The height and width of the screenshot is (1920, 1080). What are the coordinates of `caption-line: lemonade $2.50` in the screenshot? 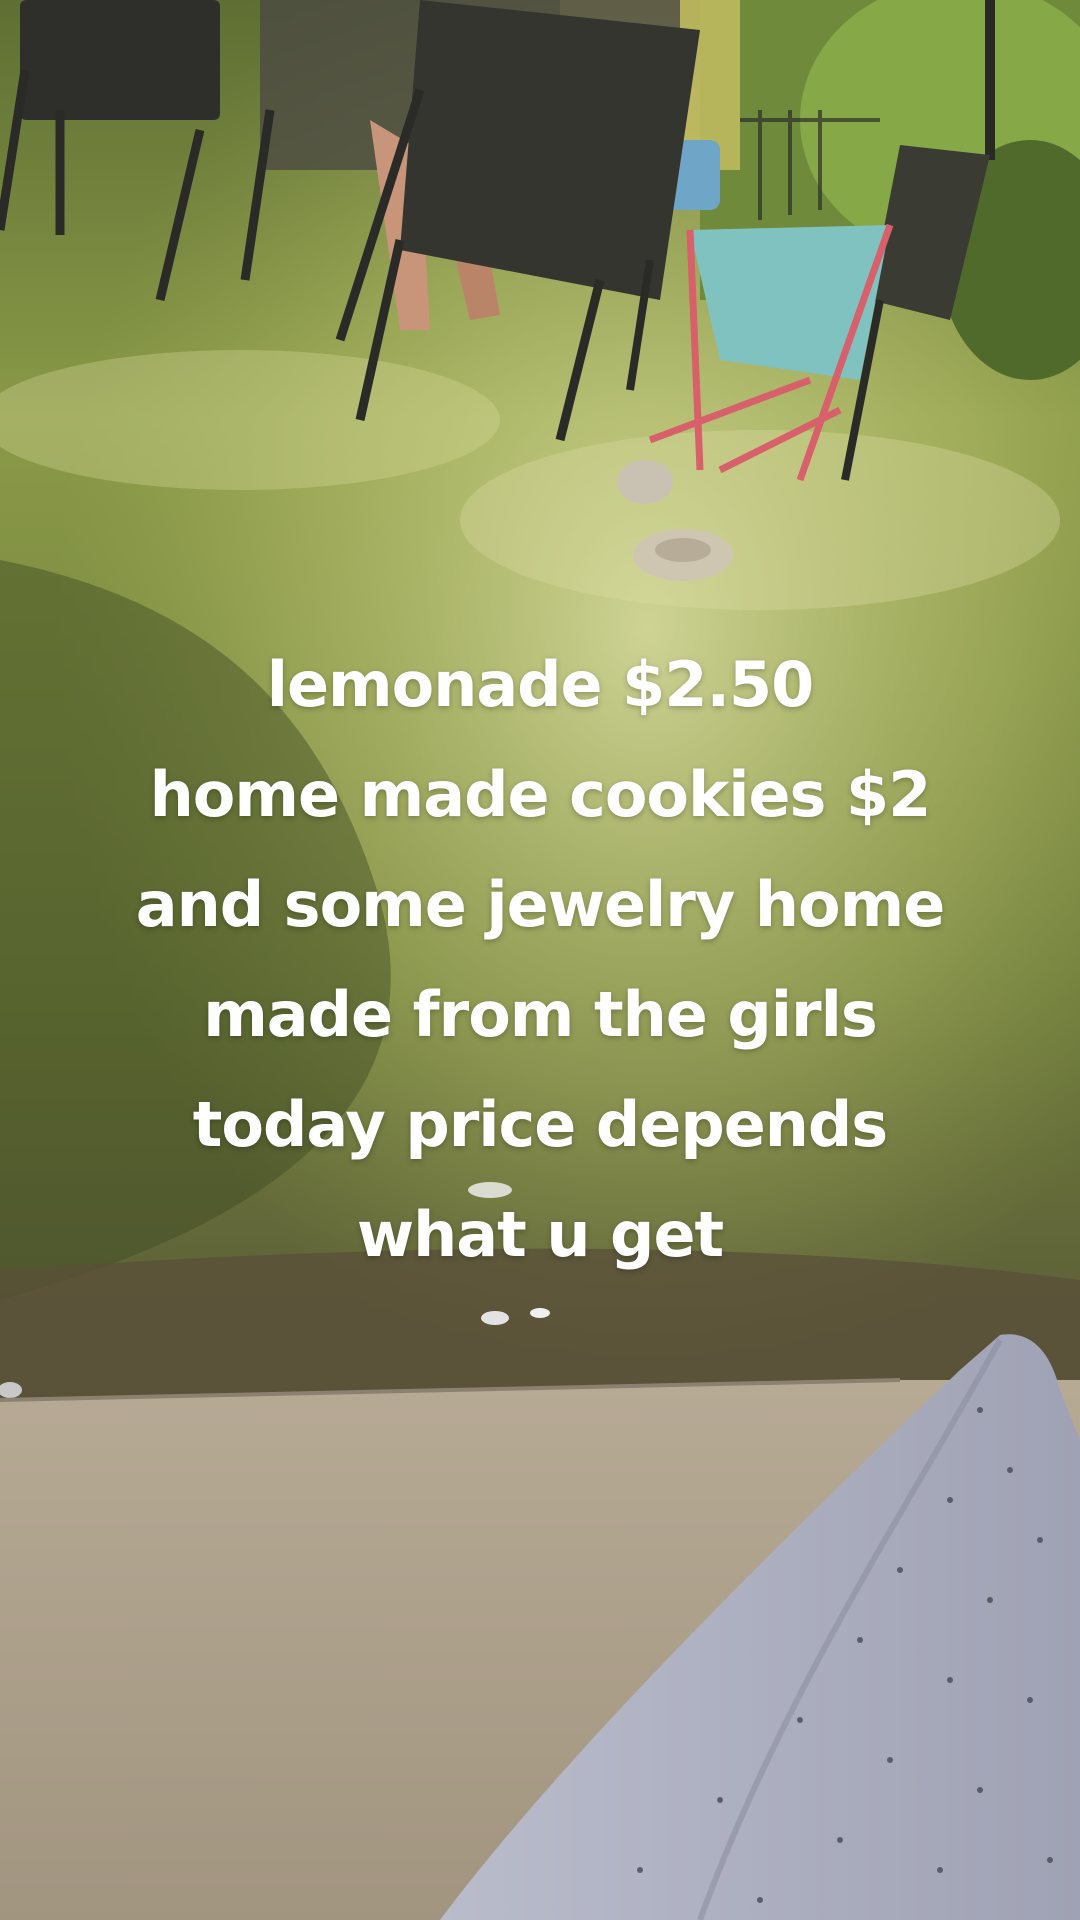 It's located at (540, 684).